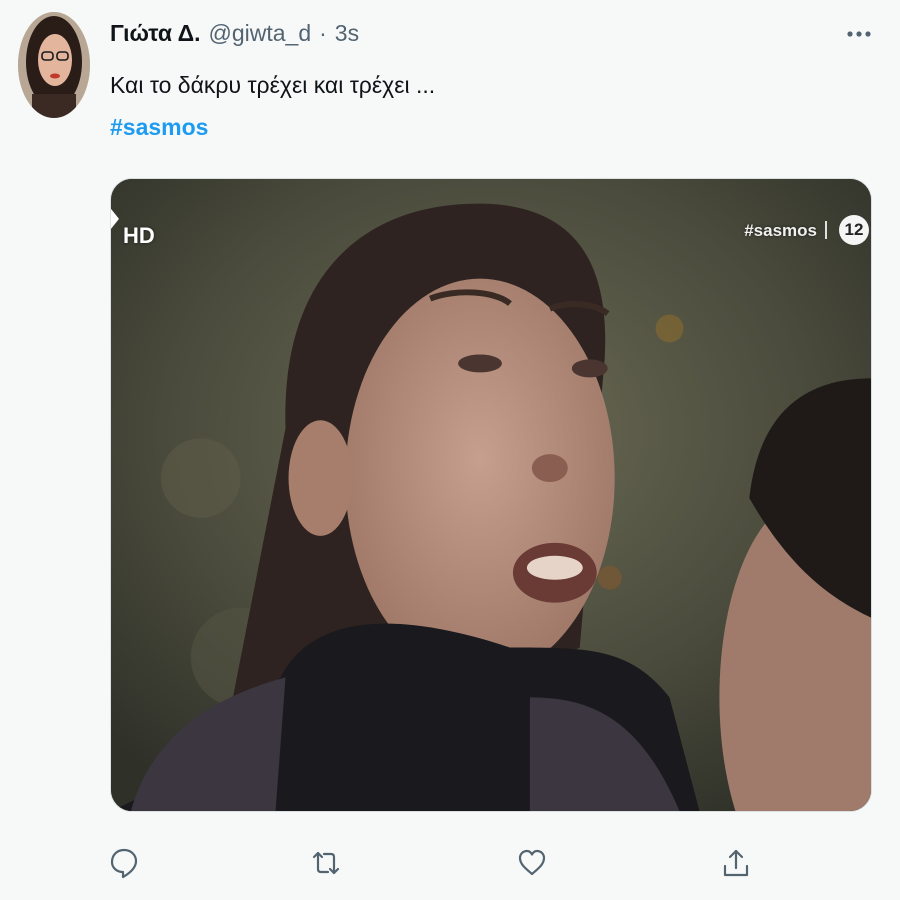  I want to click on channel-hashtag-overlay: #sasmos, so click(785, 231).